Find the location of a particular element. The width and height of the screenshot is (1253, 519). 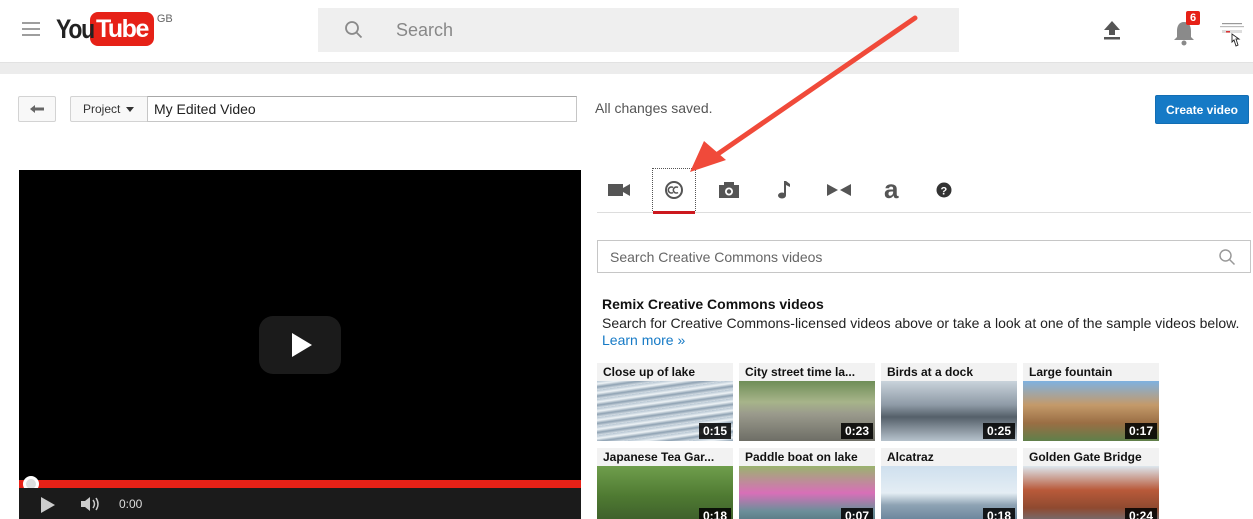

tab-help: ? is located at coordinates (944, 190).